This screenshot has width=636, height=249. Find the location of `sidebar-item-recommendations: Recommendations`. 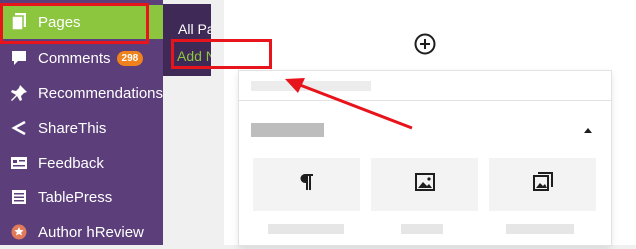

sidebar-item-recommendations: Recommendations is located at coordinates (81, 93).